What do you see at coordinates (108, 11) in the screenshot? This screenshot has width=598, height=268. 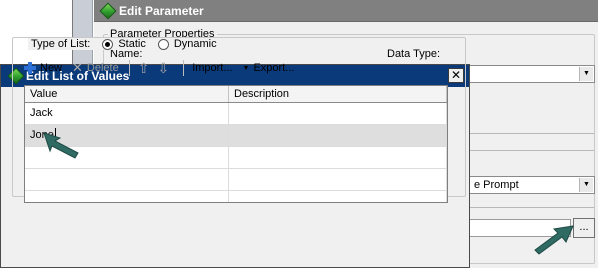 I see `app-diamond-icon` at bounding box center [108, 11].